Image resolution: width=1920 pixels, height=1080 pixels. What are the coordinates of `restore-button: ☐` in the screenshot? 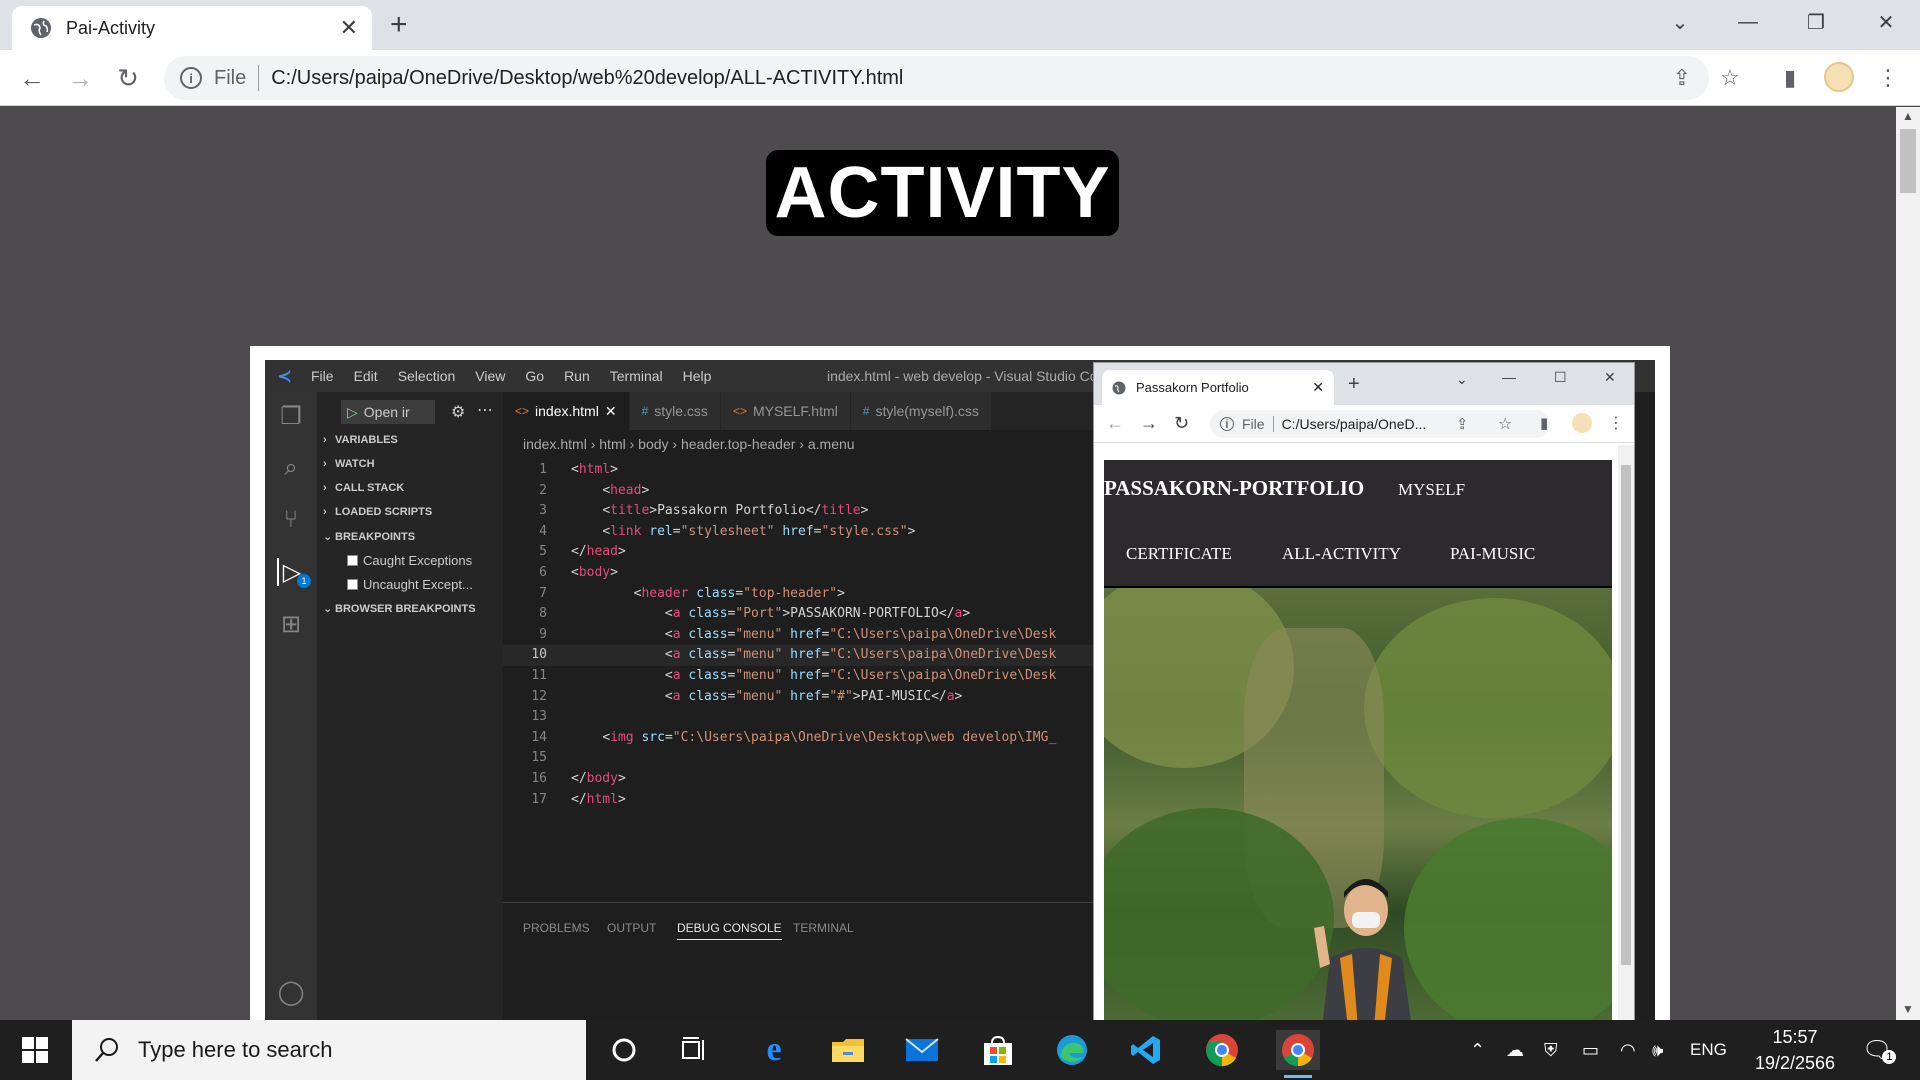 It's located at (1560, 377).